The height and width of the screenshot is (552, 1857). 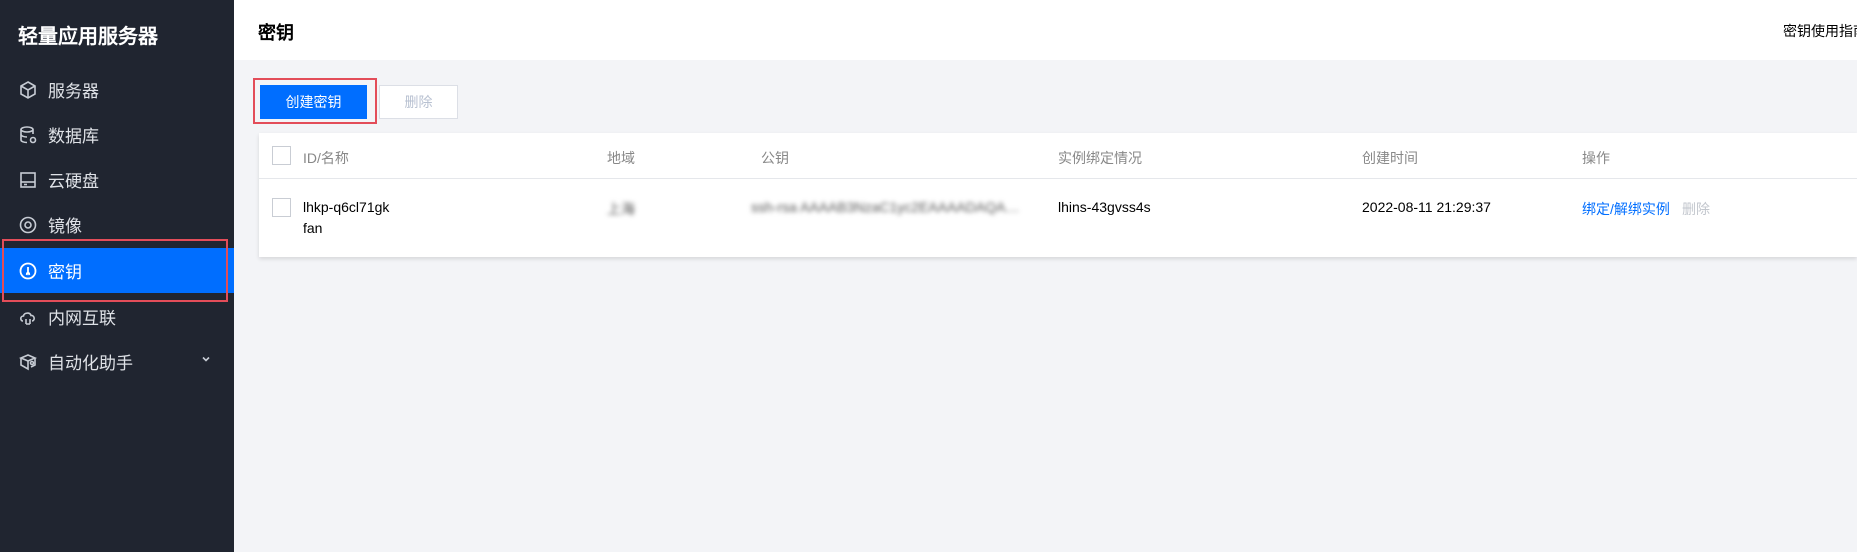 What do you see at coordinates (276, 33) in the screenshot?
I see `page-title: 密钥` at bounding box center [276, 33].